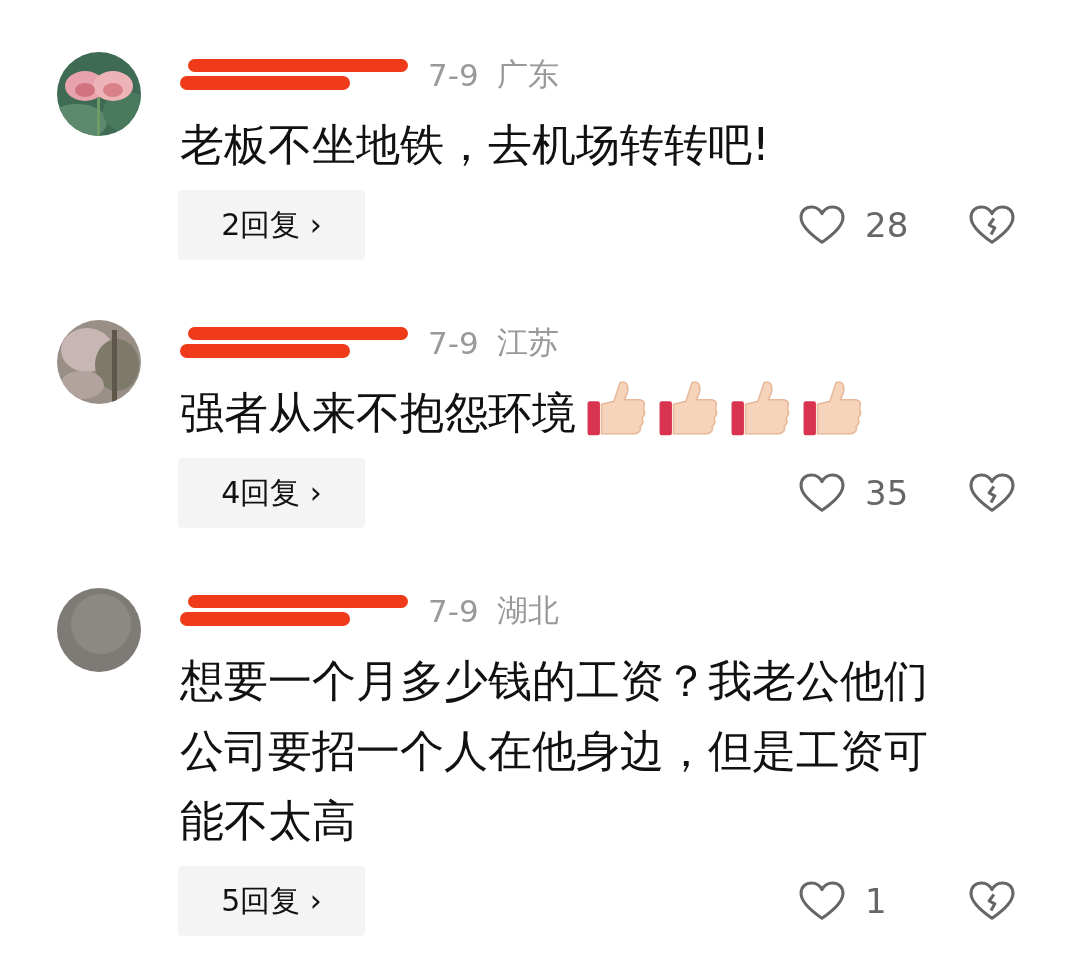 Image resolution: width=1080 pixels, height=976 pixels. Describe the element at coordinates (475, 145) in the screenshot. I see `comment-text: 老板不坐地铁，去机场转转吧!` at that location.